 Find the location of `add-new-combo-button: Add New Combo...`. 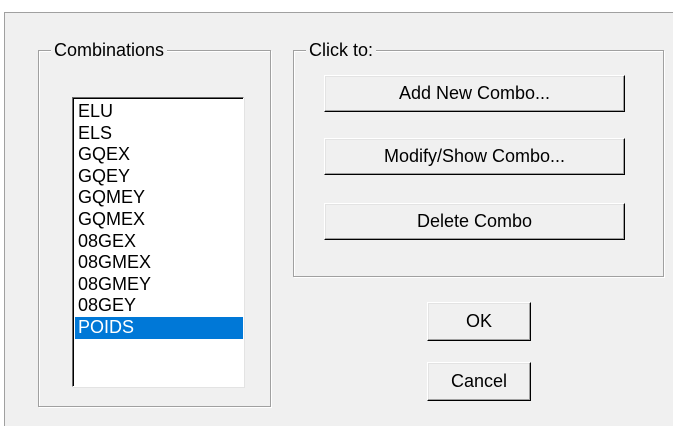

add-new-combo-button: Add New Combo... is located at coordinates (474, 93).